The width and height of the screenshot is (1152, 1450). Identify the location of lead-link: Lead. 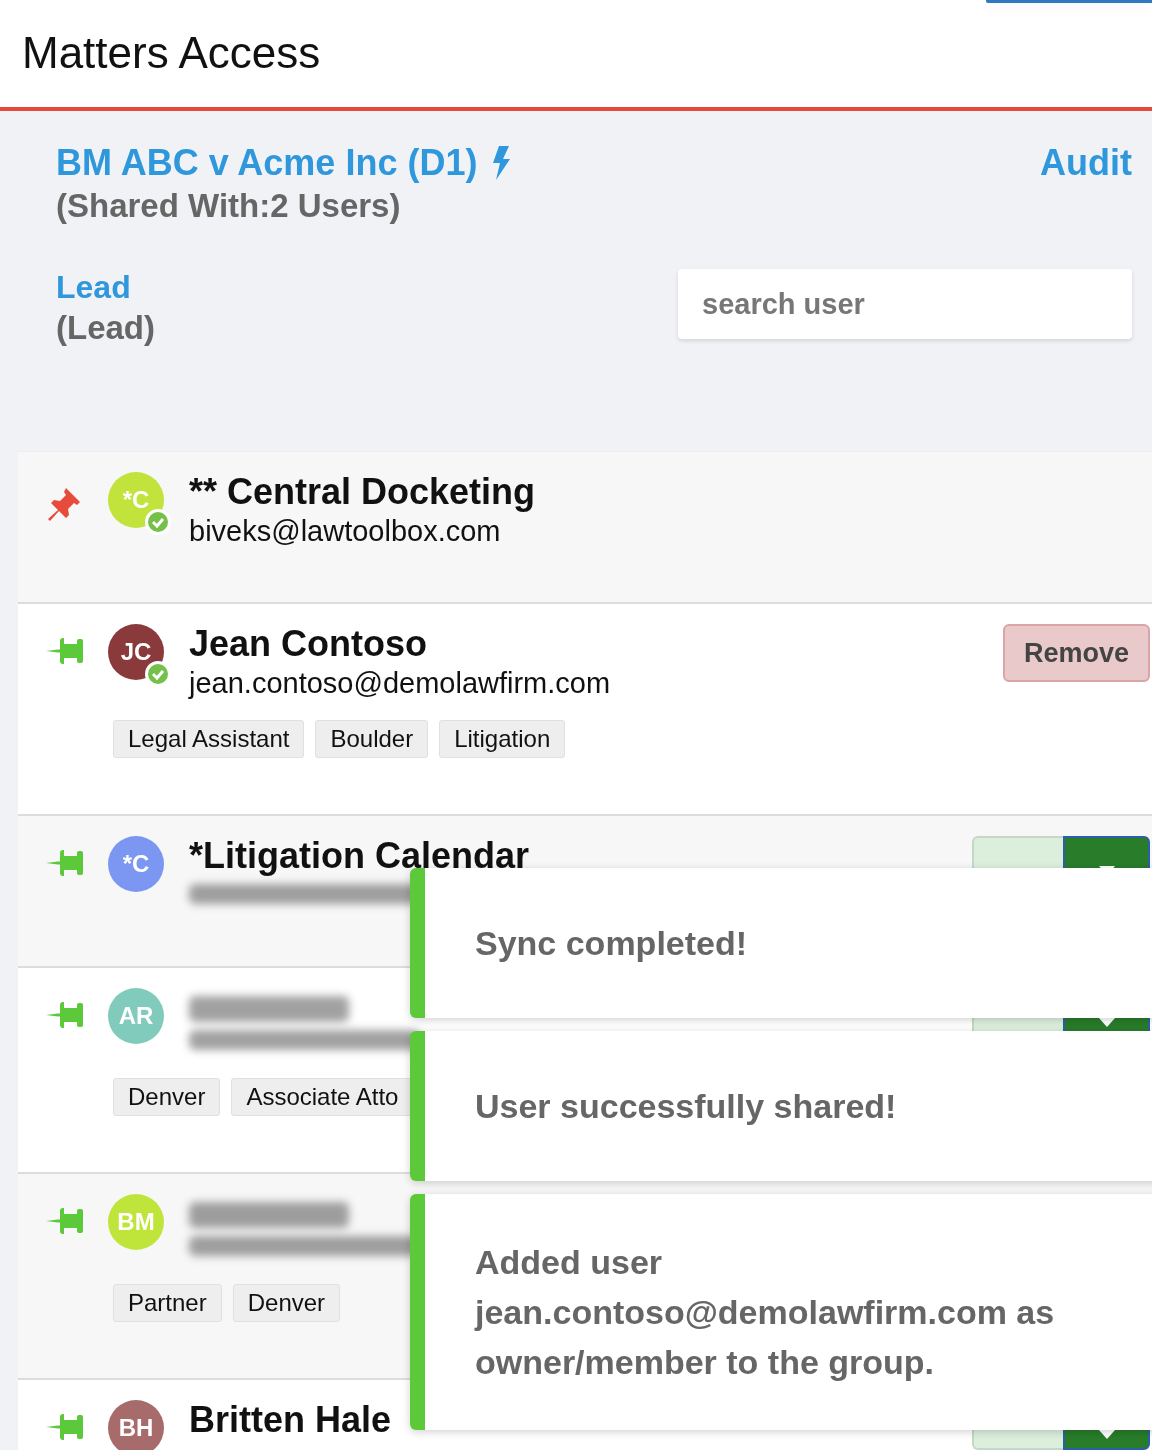
(93, 287).